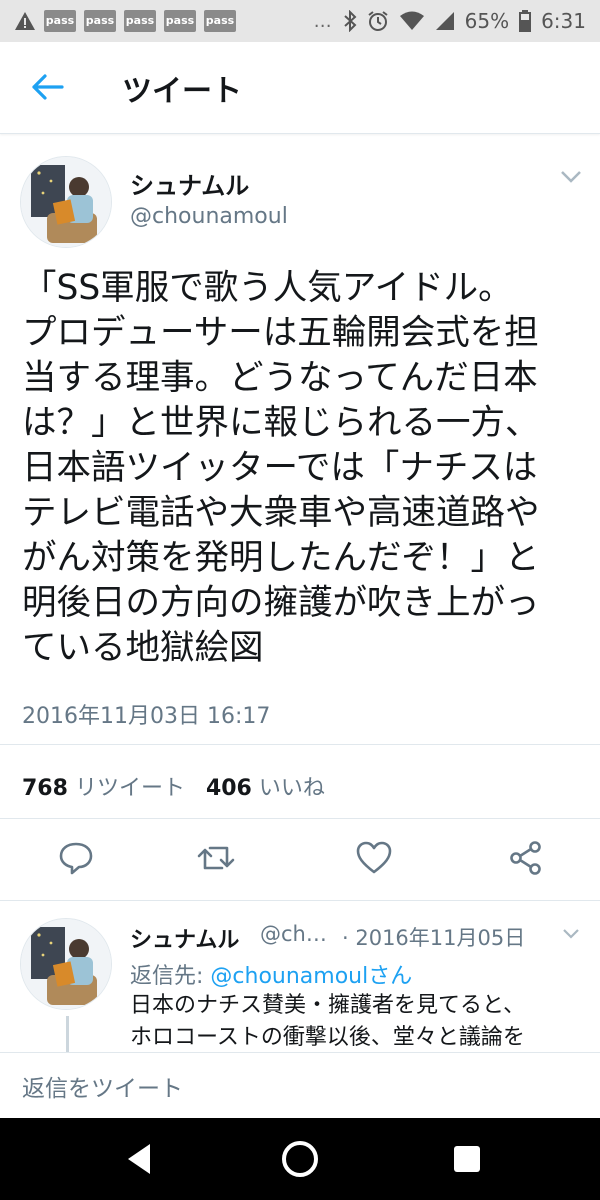 This screenshot has width=600, height=1200. Describe the element at coordinates (433, 937) in the screenshot. I see `reply-date: · 2016年11月05日` at that location.